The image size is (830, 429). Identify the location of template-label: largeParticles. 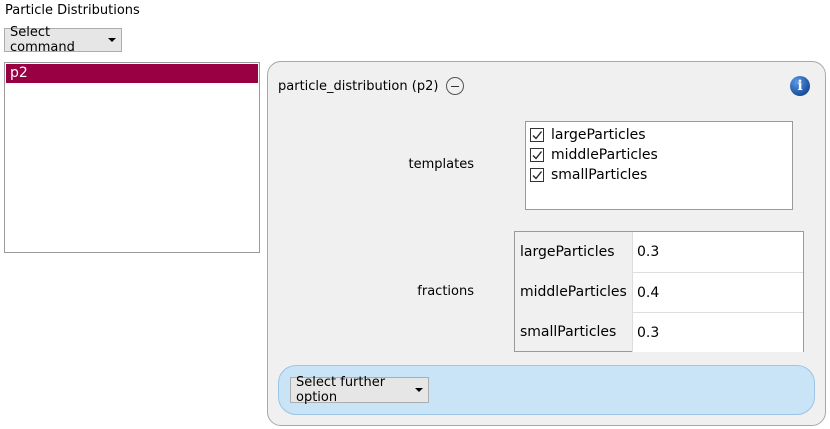
(598, 135).